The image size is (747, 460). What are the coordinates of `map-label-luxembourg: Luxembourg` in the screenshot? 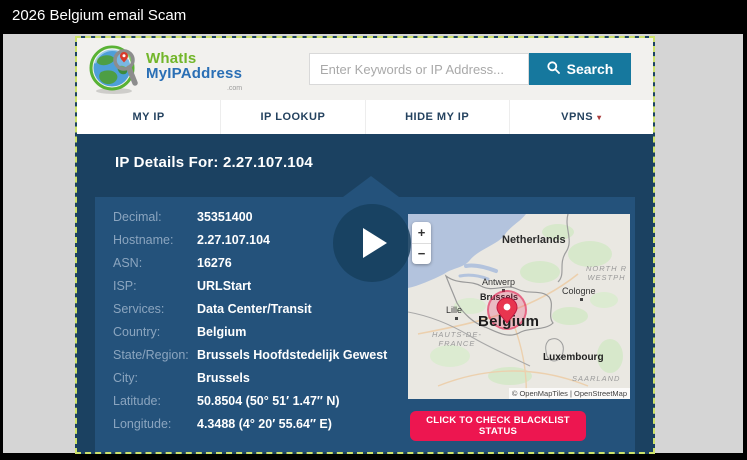 It's located at (573, 357).